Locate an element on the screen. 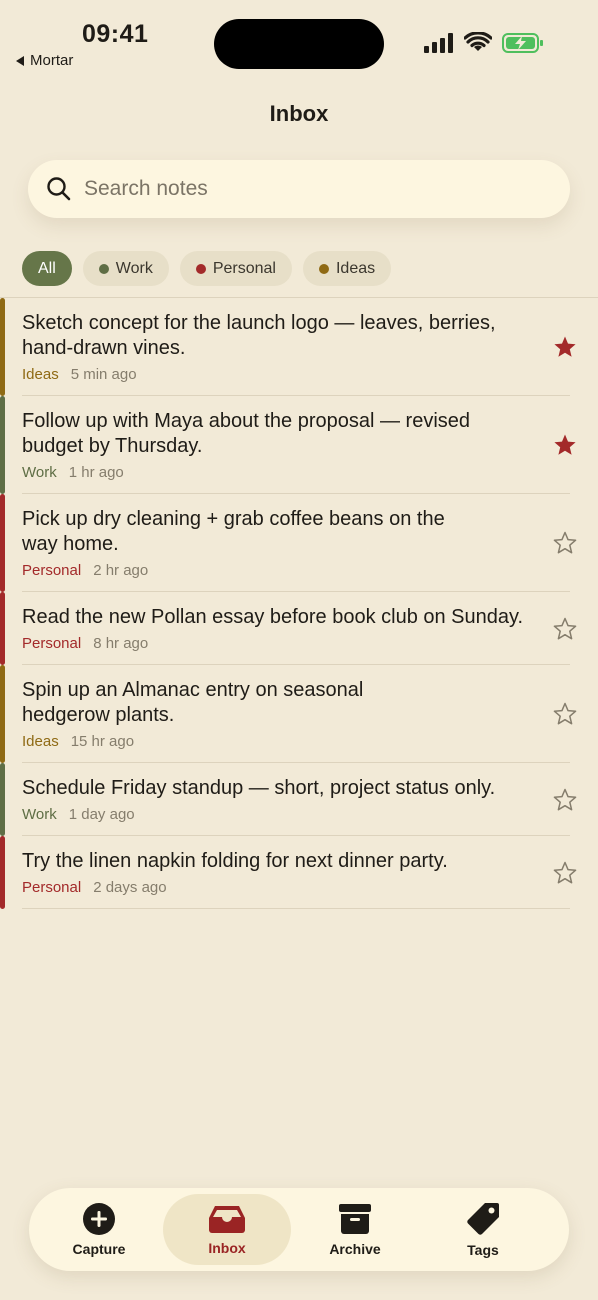  tab-inbox: Inbox is located at coordinates (227, 1229).